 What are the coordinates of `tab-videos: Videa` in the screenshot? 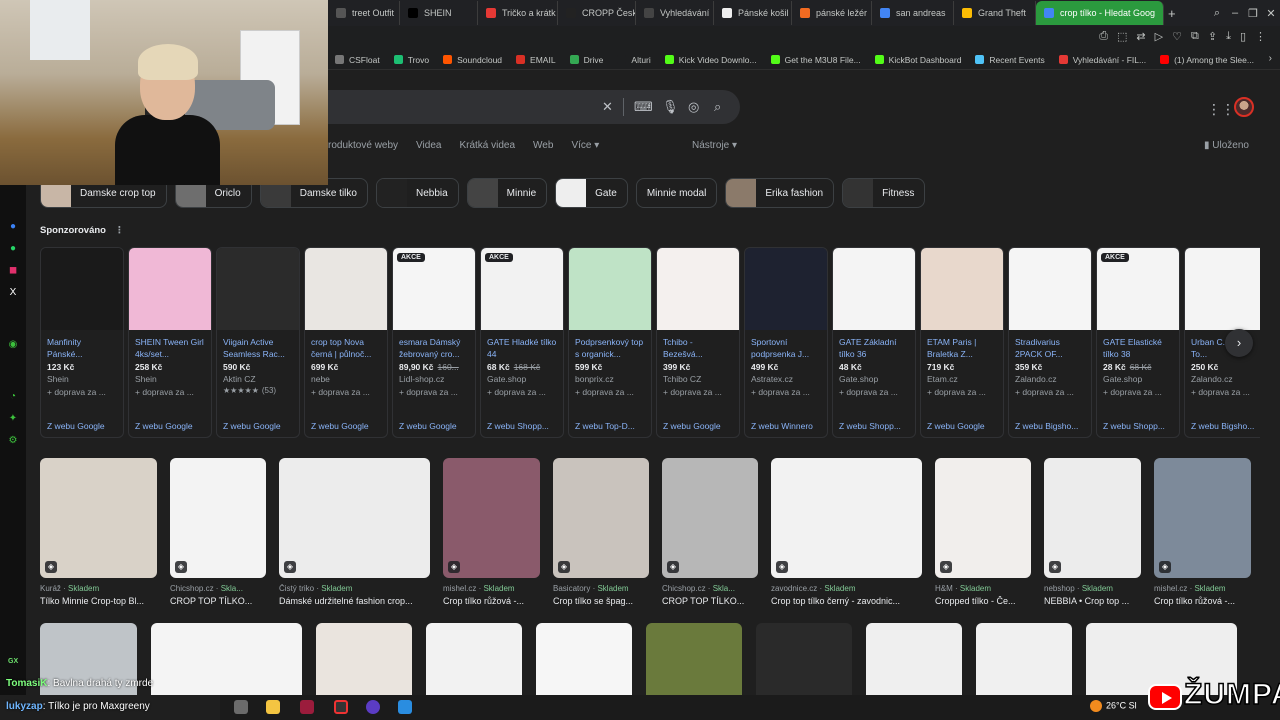 It's located at (428, 148).